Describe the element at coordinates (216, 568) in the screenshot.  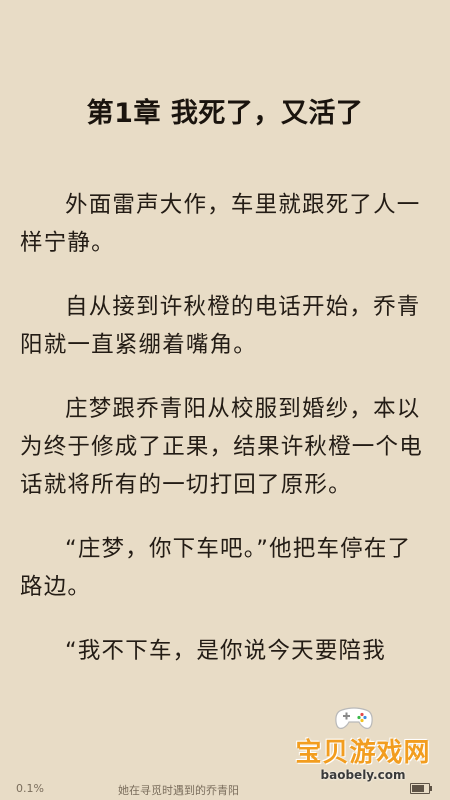
I see `paragraph: “庄梦，你下车吧。”他把车停在了路边。` at that location.